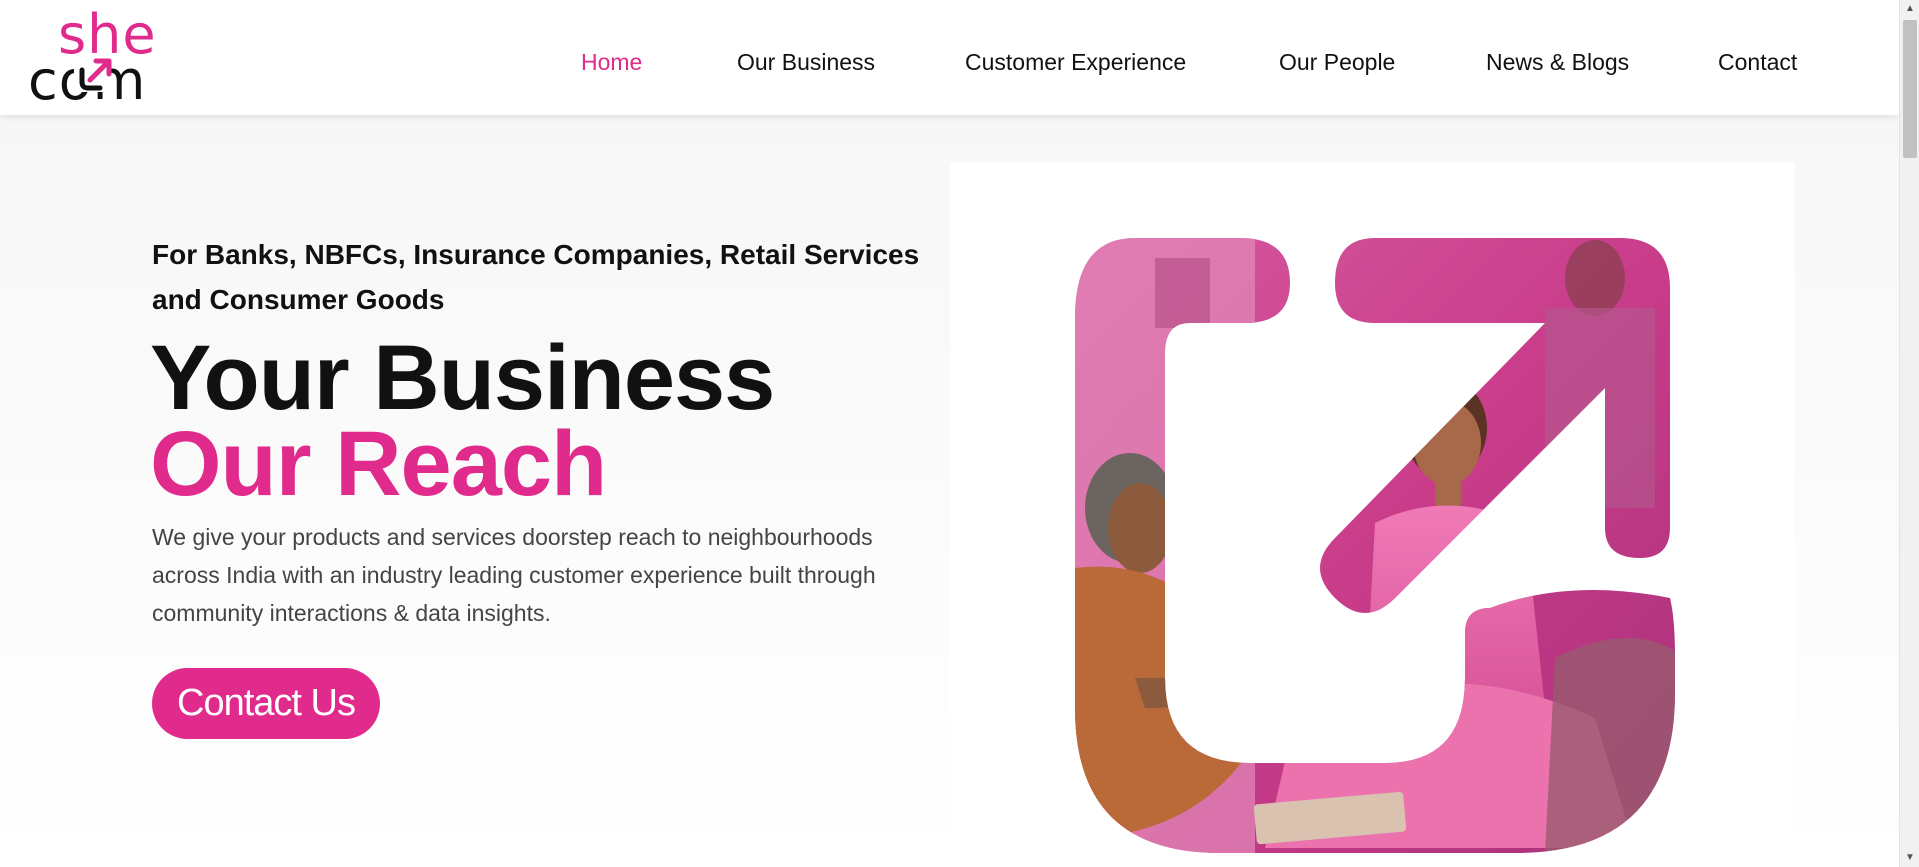 The height and width of the screenshot is (867, 1919). Describe the element at coordinates (1909, 858) in the screenshot. I see `scroll-down-arrow-icon: ▼` at that location.